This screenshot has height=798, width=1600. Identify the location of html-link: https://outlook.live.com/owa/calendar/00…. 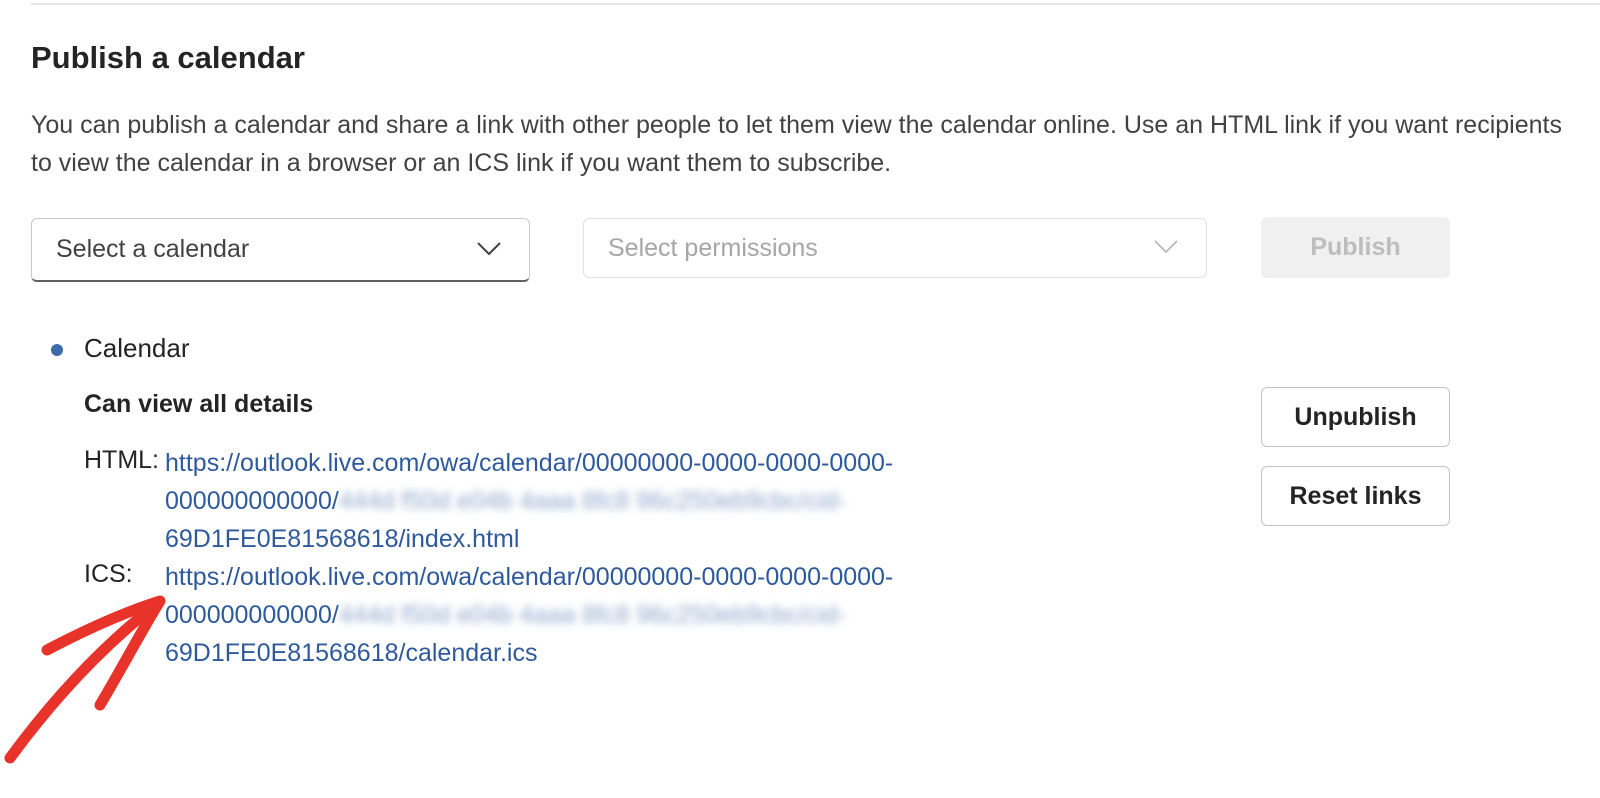
(529, 501).